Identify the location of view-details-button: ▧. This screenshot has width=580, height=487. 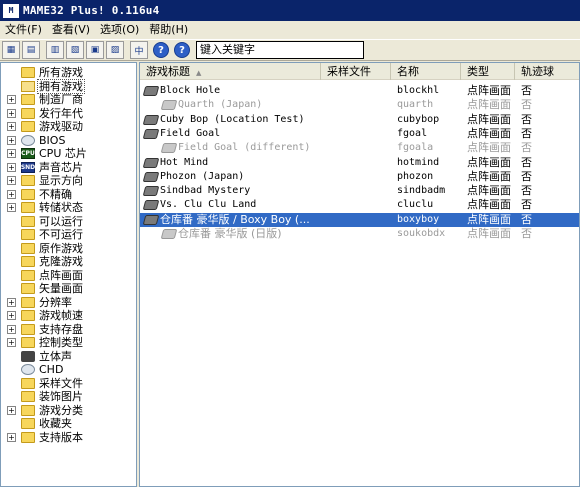
(75, 50).